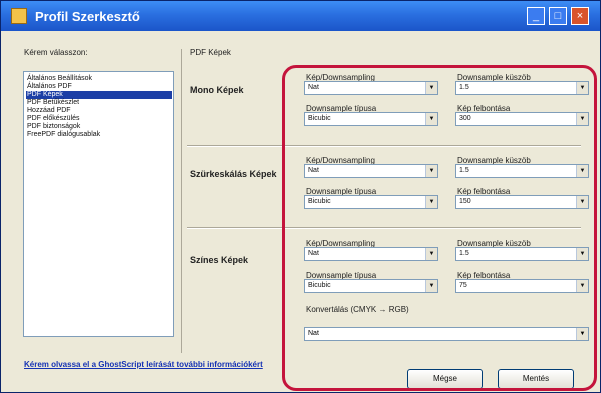  I want to click on color-type-select: Bicubic ▼, so click(371, 286).